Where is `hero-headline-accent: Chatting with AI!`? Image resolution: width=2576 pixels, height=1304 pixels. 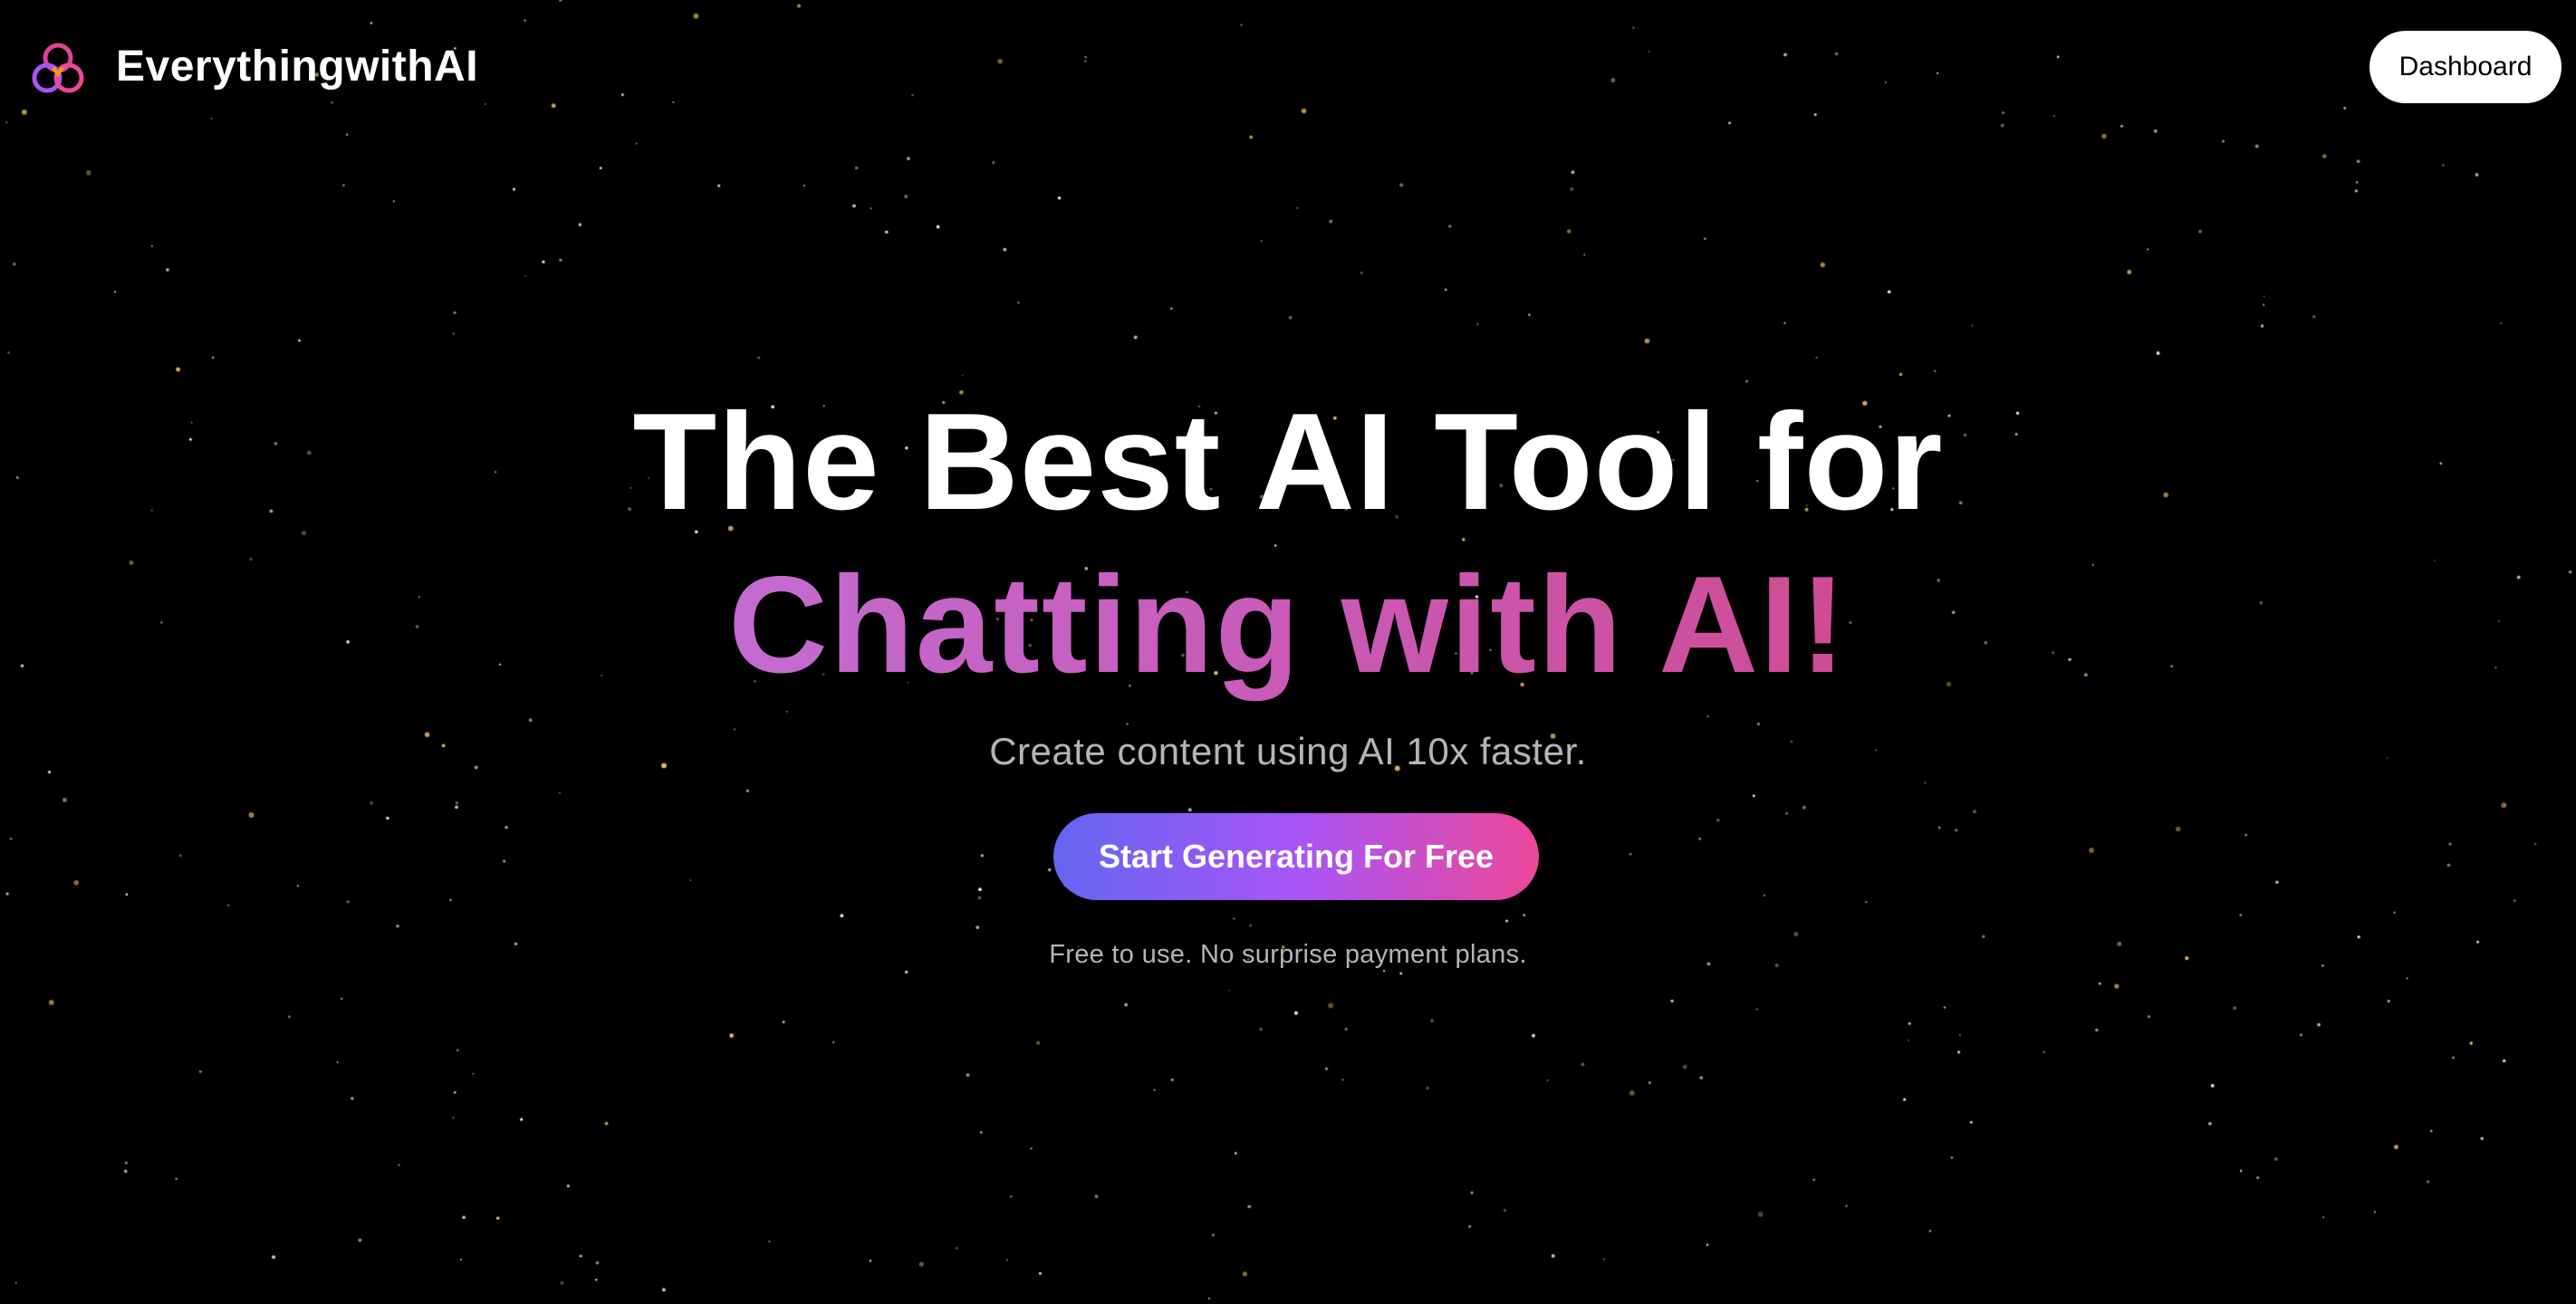 hero-headline-accent: Chatting with AI! is located at coordinates (1288, 625).